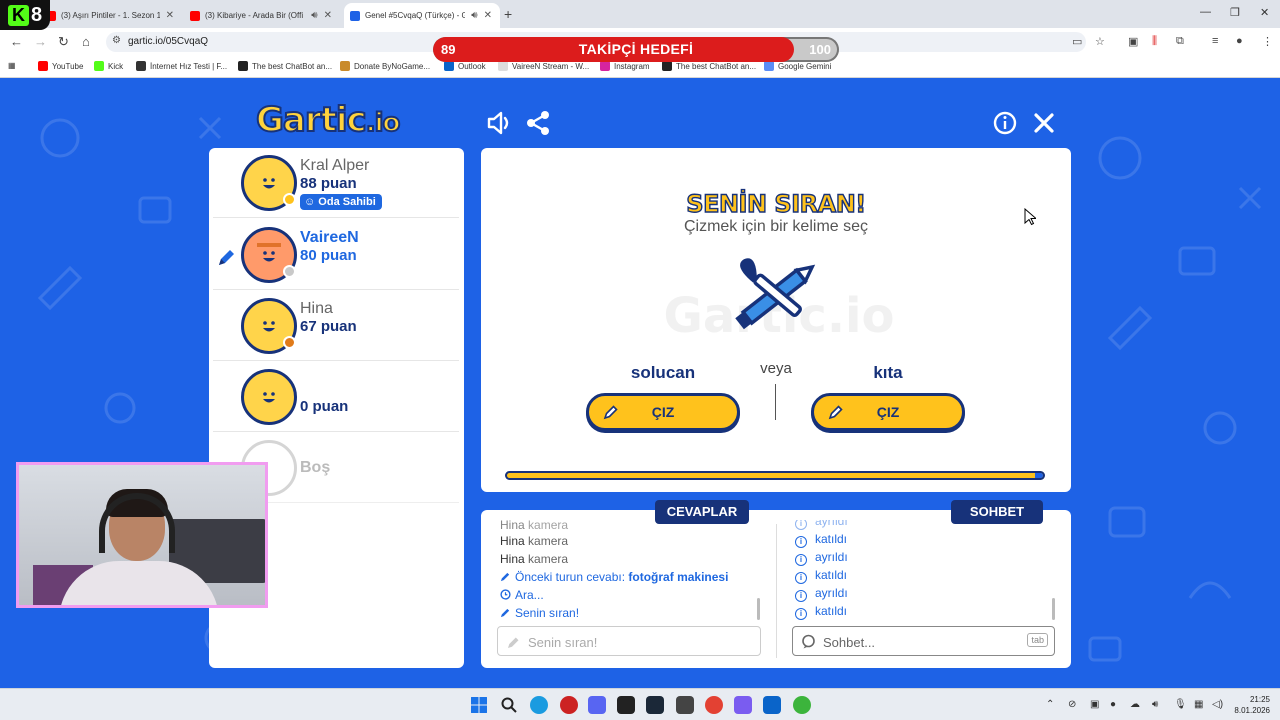  Describe the element at coordinates (1205, 12) in the screenshot. I see `minimize-icon: —` at that location.